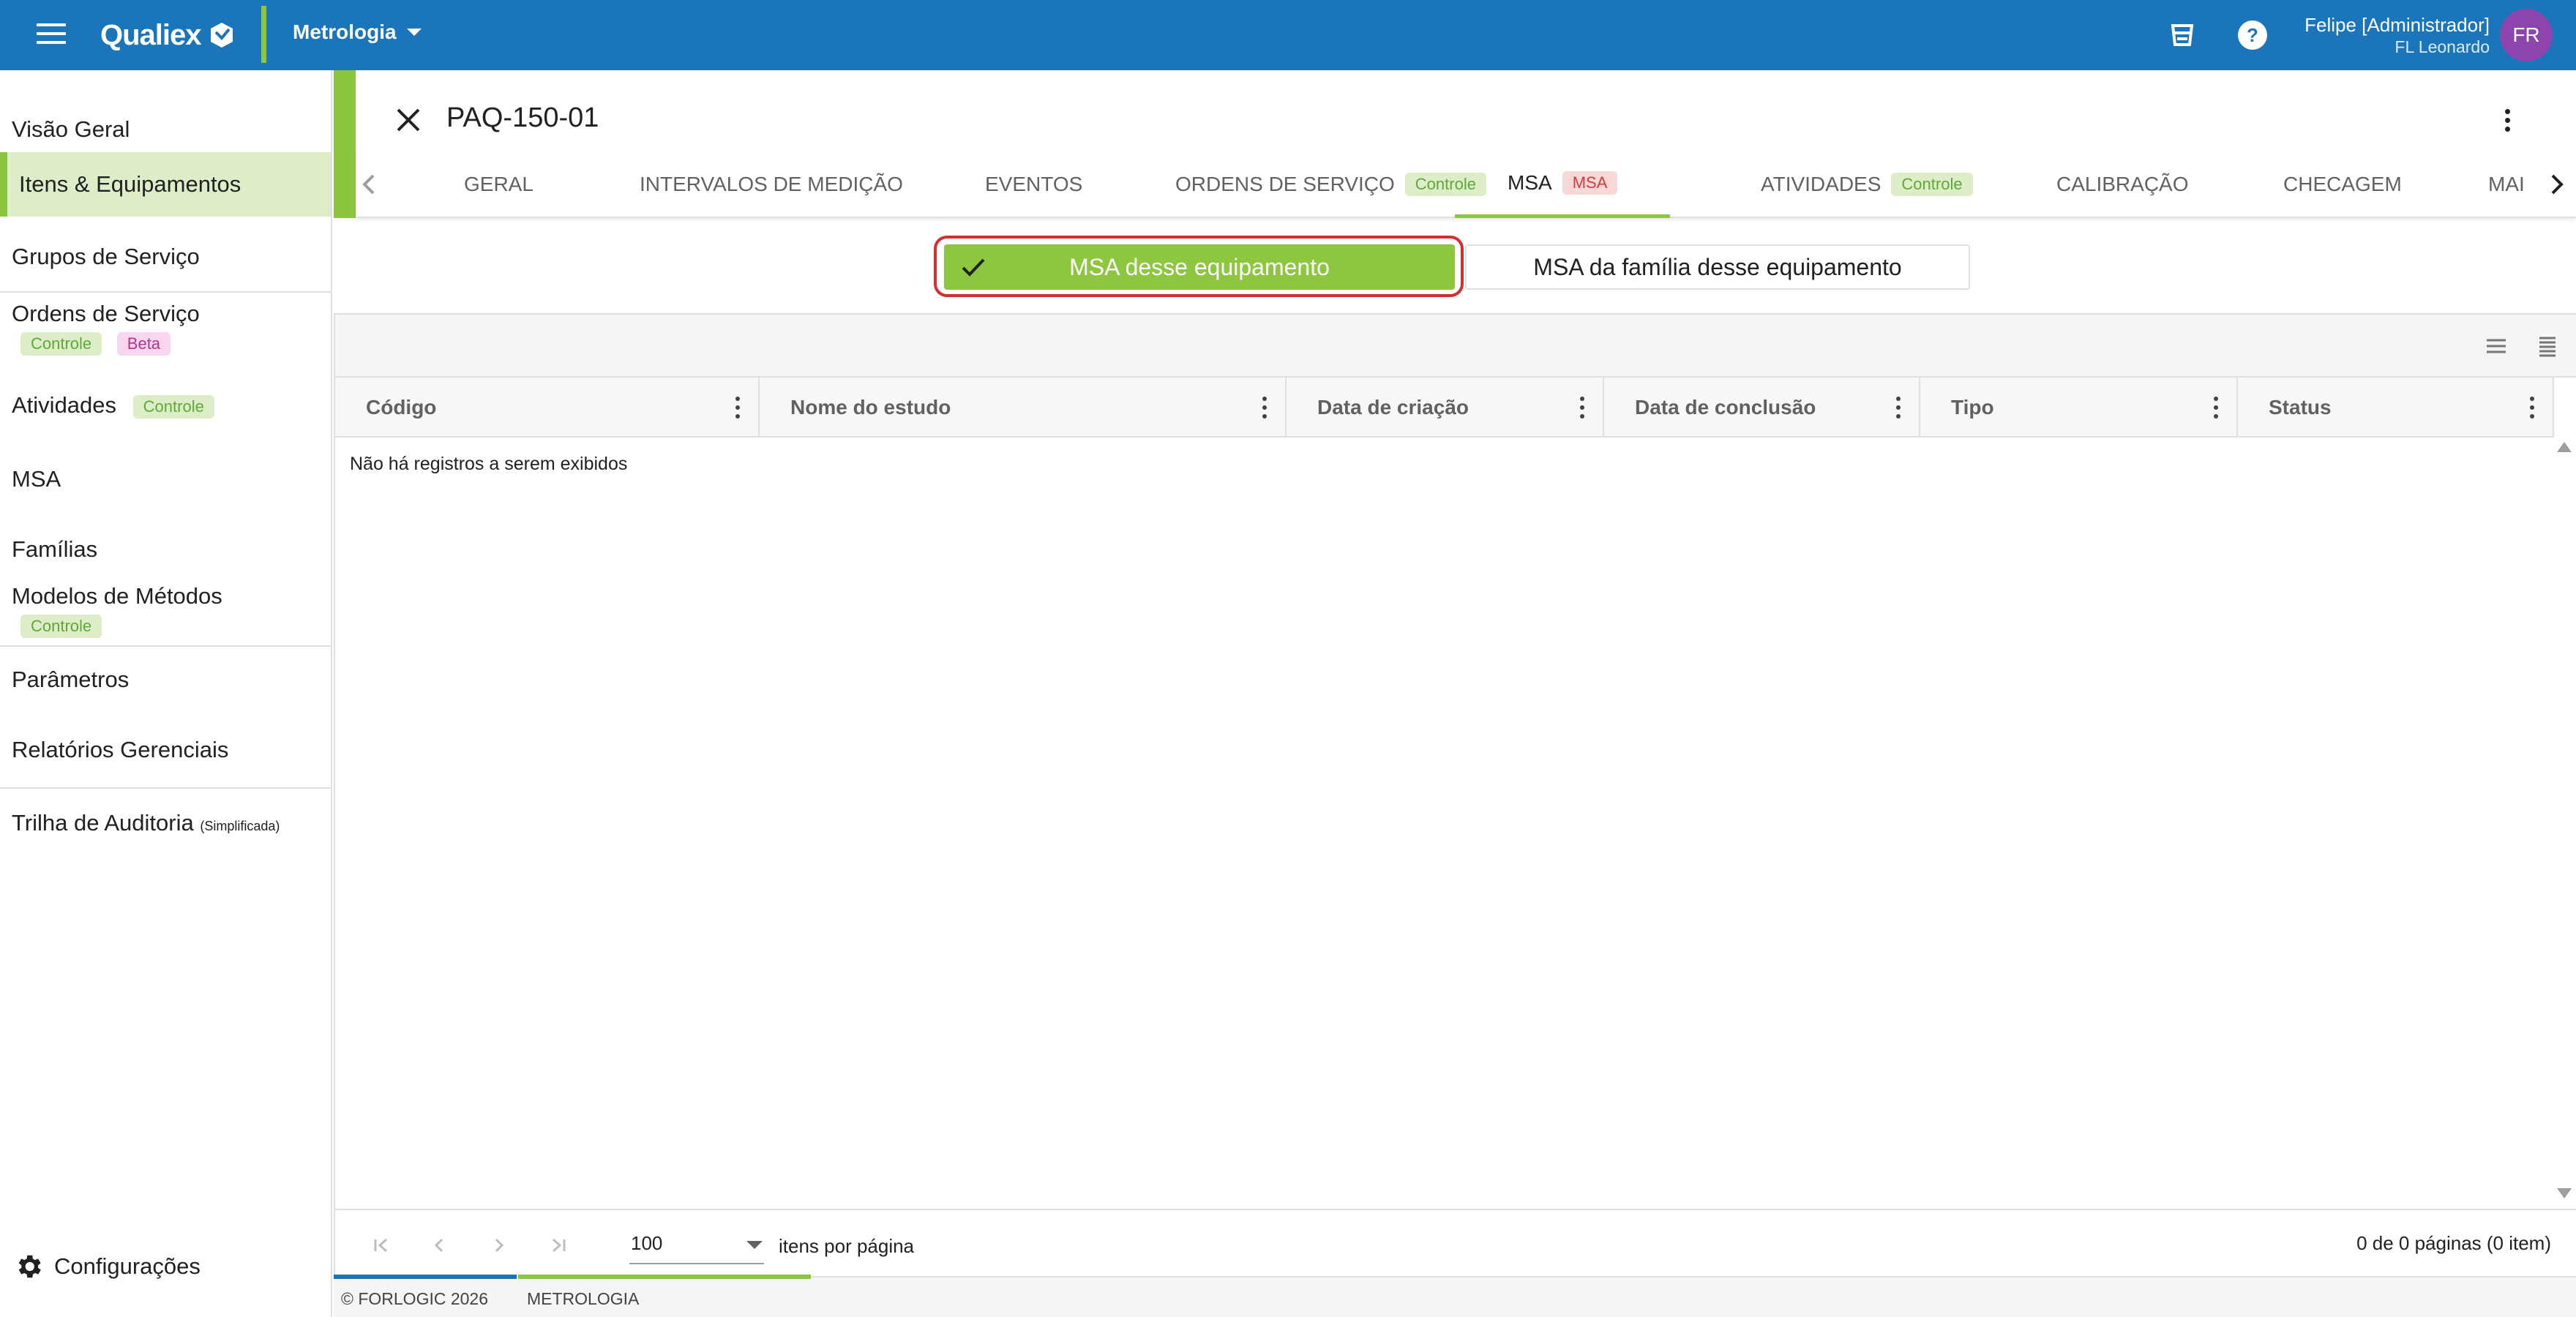 The image size is (2576, 1317). I want to click on avatar: FR, so click(2526, 35).